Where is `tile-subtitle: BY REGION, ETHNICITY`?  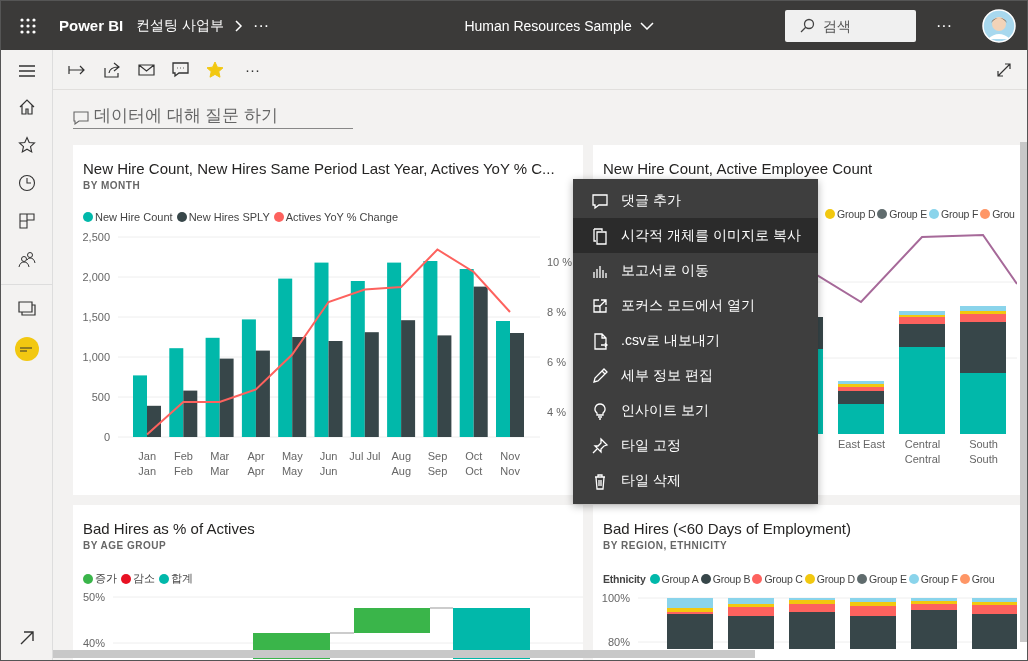 tile-subtitle: BY REGION, ETHNICITY is located at coordinates (666, 545).